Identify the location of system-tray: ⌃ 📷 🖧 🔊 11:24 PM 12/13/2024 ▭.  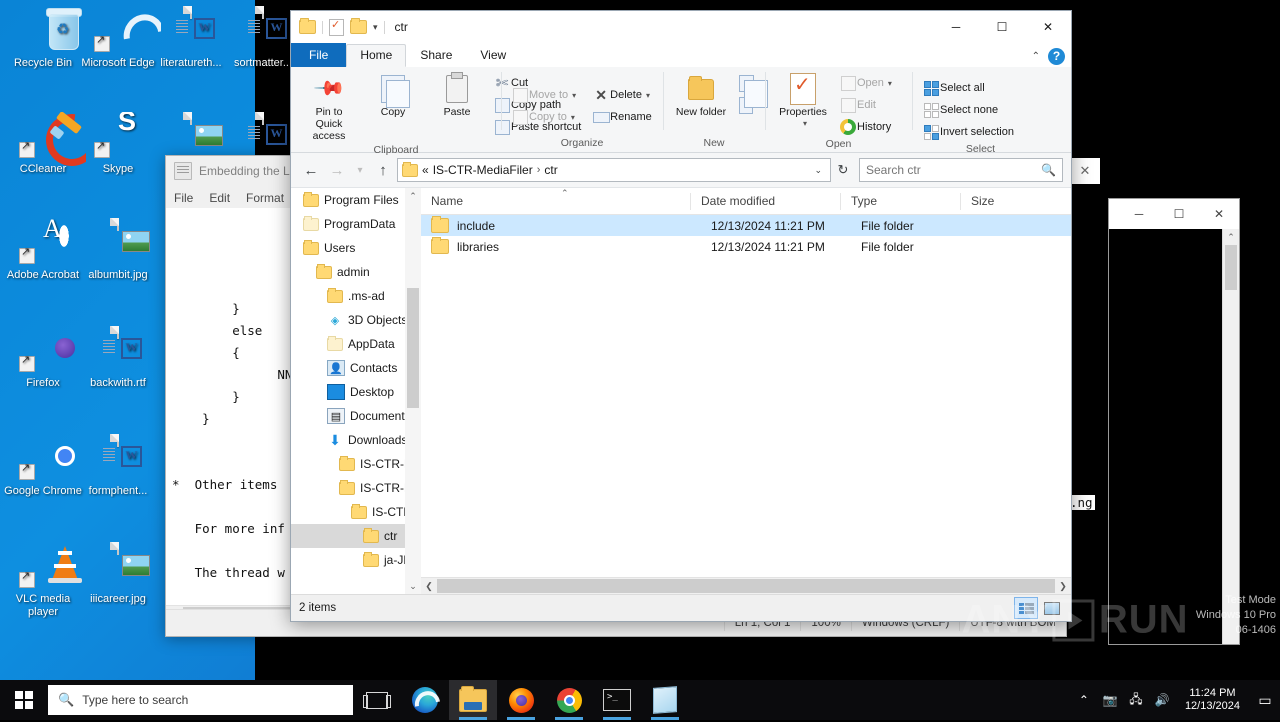
(1175, 700).